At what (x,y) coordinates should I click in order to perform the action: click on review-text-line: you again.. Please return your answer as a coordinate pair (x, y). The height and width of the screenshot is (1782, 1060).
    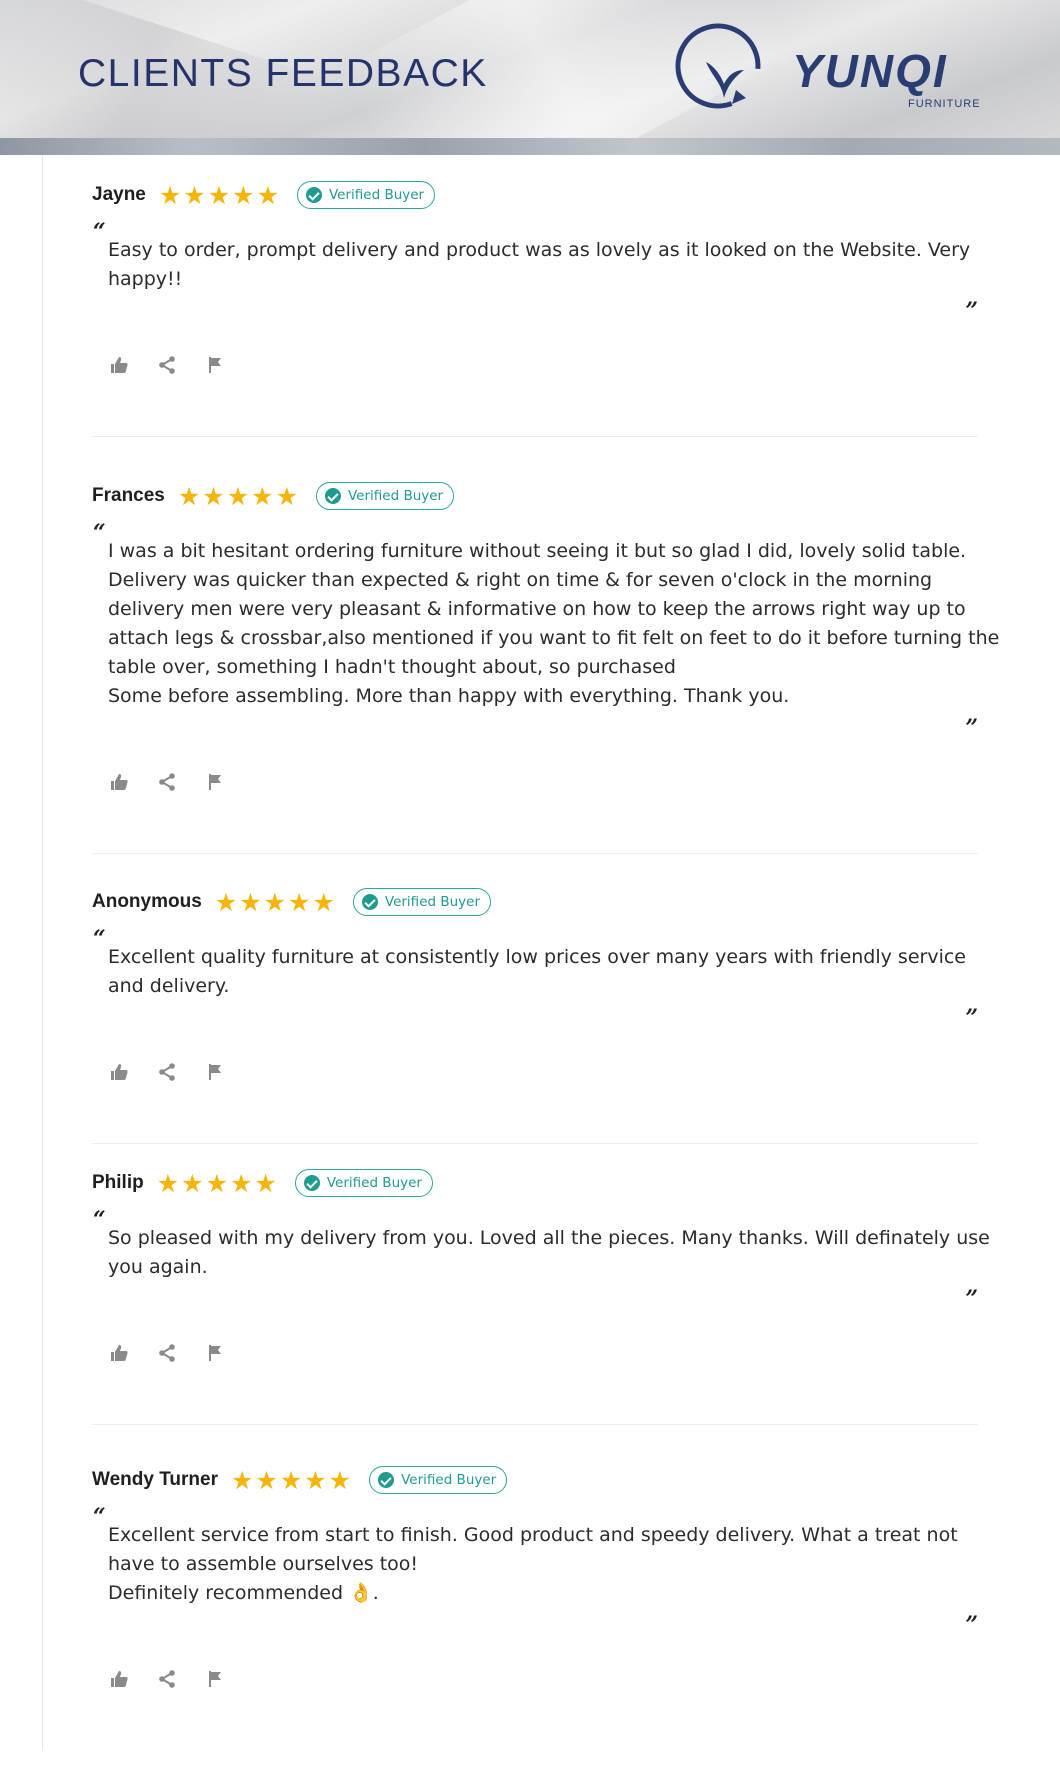
    Looking at the image, I should click on (158, 1267).